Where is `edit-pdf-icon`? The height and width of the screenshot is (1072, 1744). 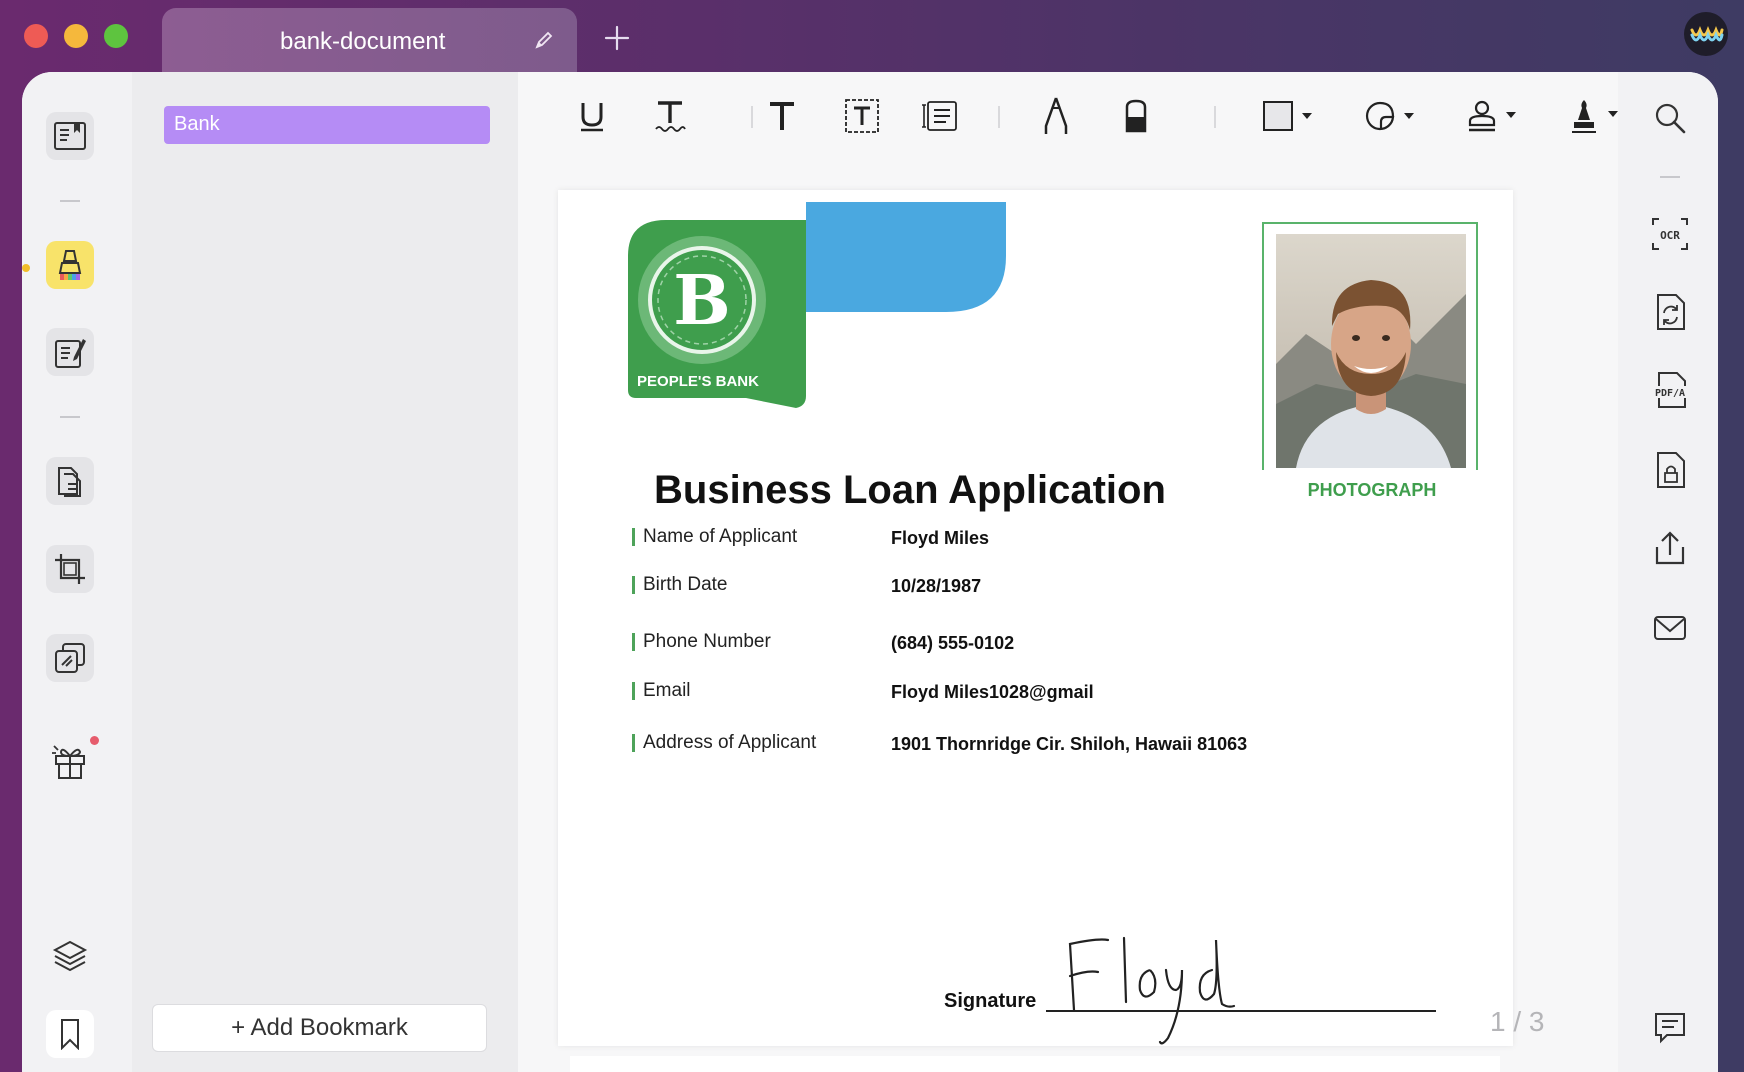
edit-pdf-icon is located at coordinates (70, 353).